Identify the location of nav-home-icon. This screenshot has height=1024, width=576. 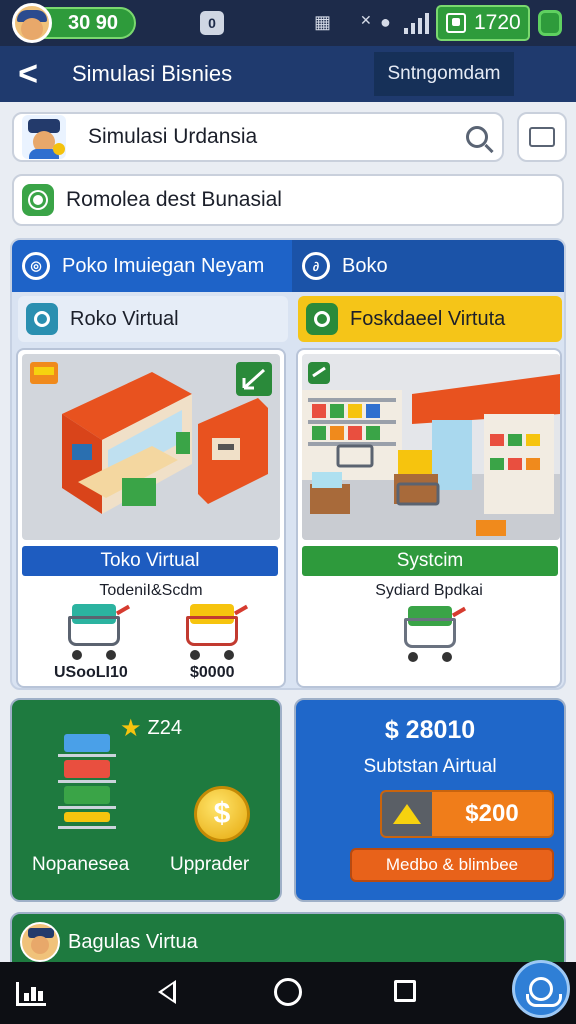
(288, 992).